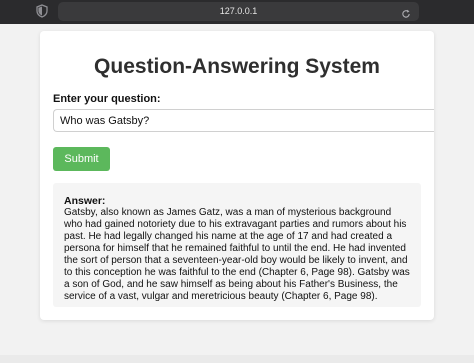 This screenshot has height=363, width=474. I want to click on shield-icon, so click(42, 11).